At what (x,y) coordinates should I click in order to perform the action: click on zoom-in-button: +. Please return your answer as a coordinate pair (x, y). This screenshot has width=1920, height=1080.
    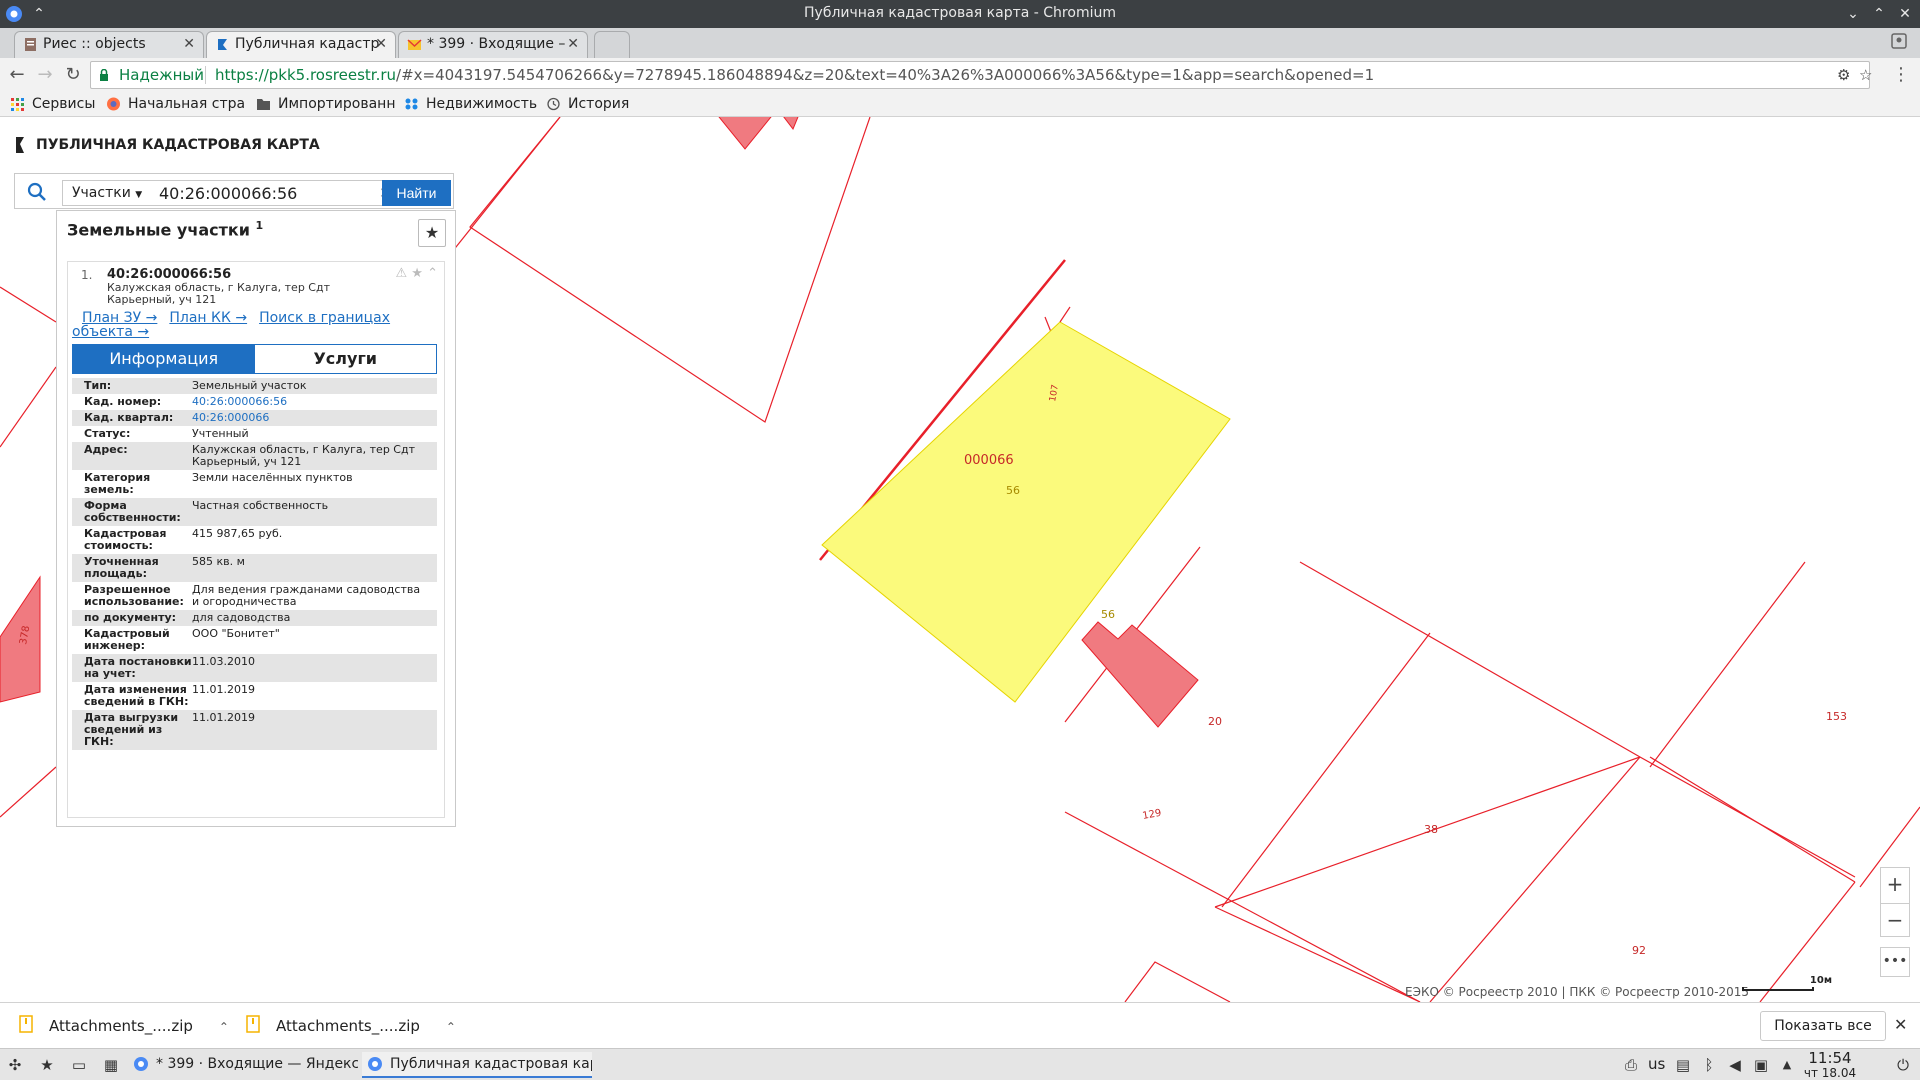
    Looking at the image, I should click on (1895, 885).